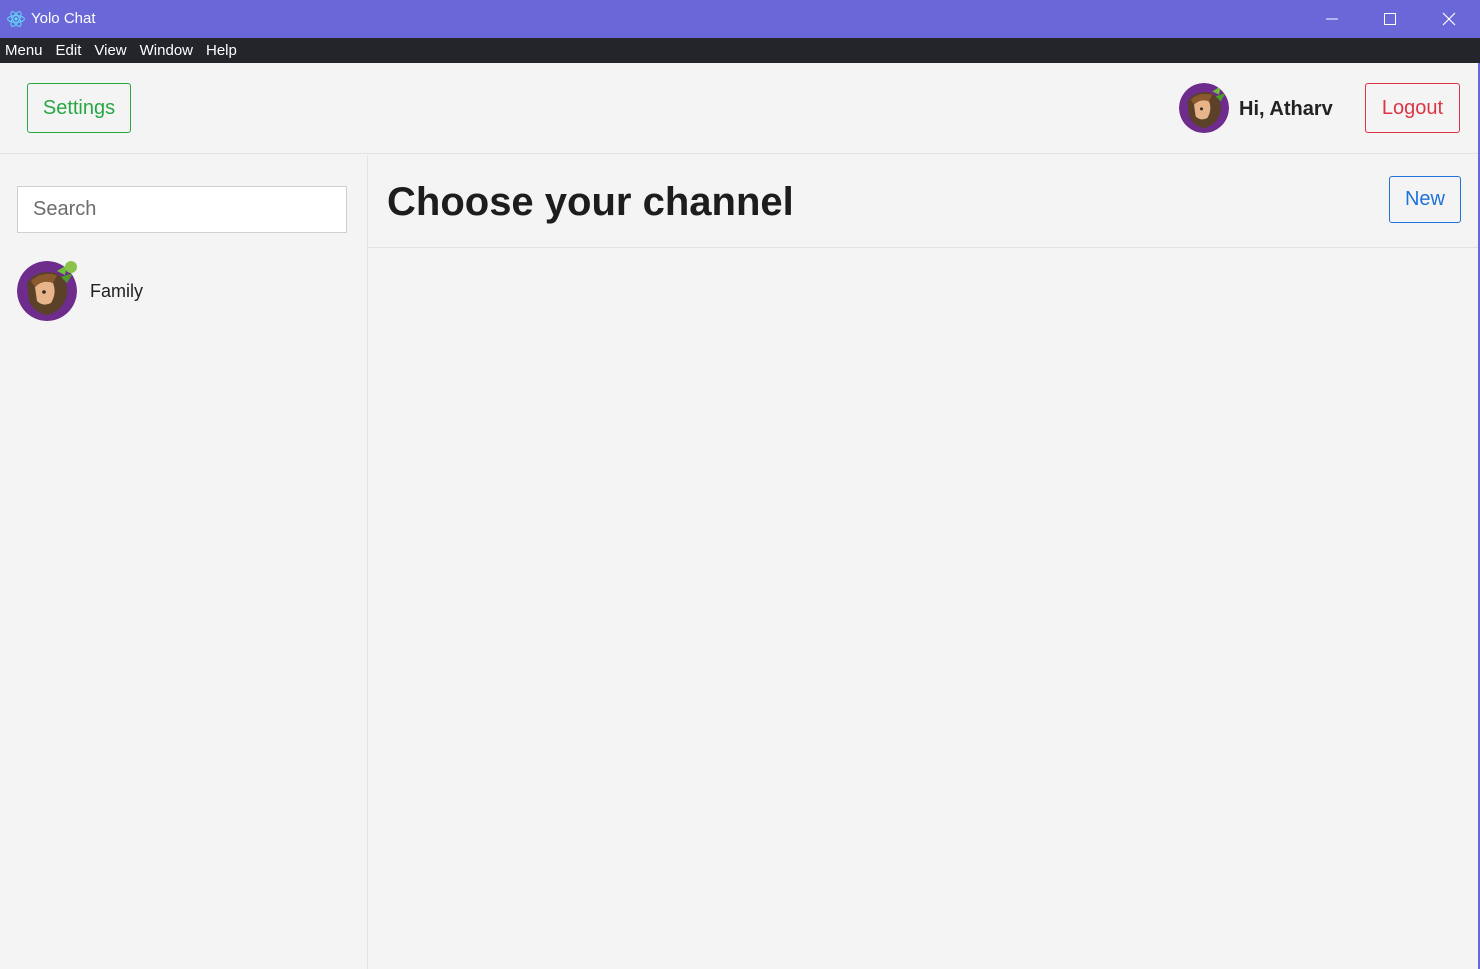 The height and width of the screenshot is (969, 1480). What do you see at coordinates (69, 50) in the screenshot?
I see `menu-item-edit: Edit` at bounding box center [69, 50].